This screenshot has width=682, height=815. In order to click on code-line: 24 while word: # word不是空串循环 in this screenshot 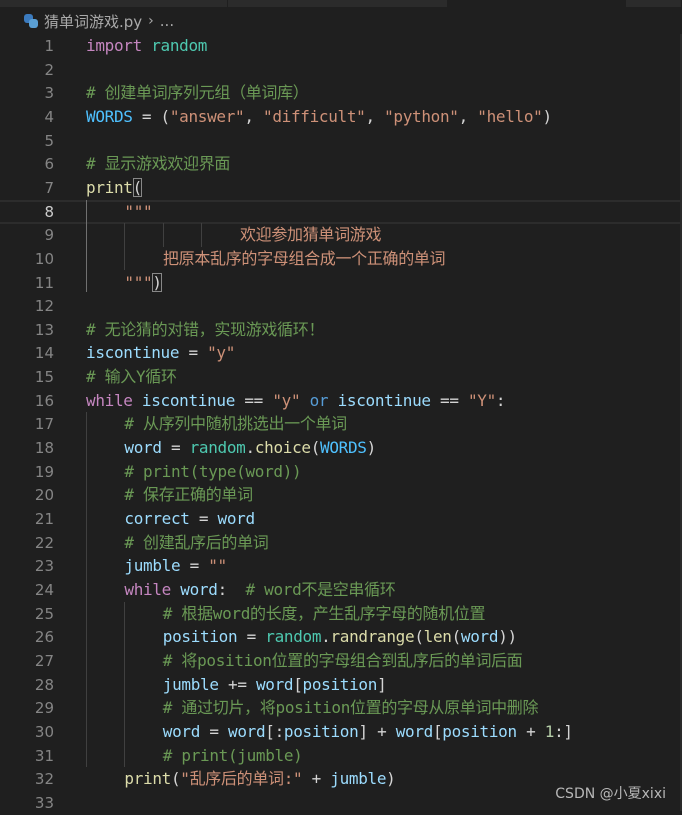, I will do `click(340, 590)`.